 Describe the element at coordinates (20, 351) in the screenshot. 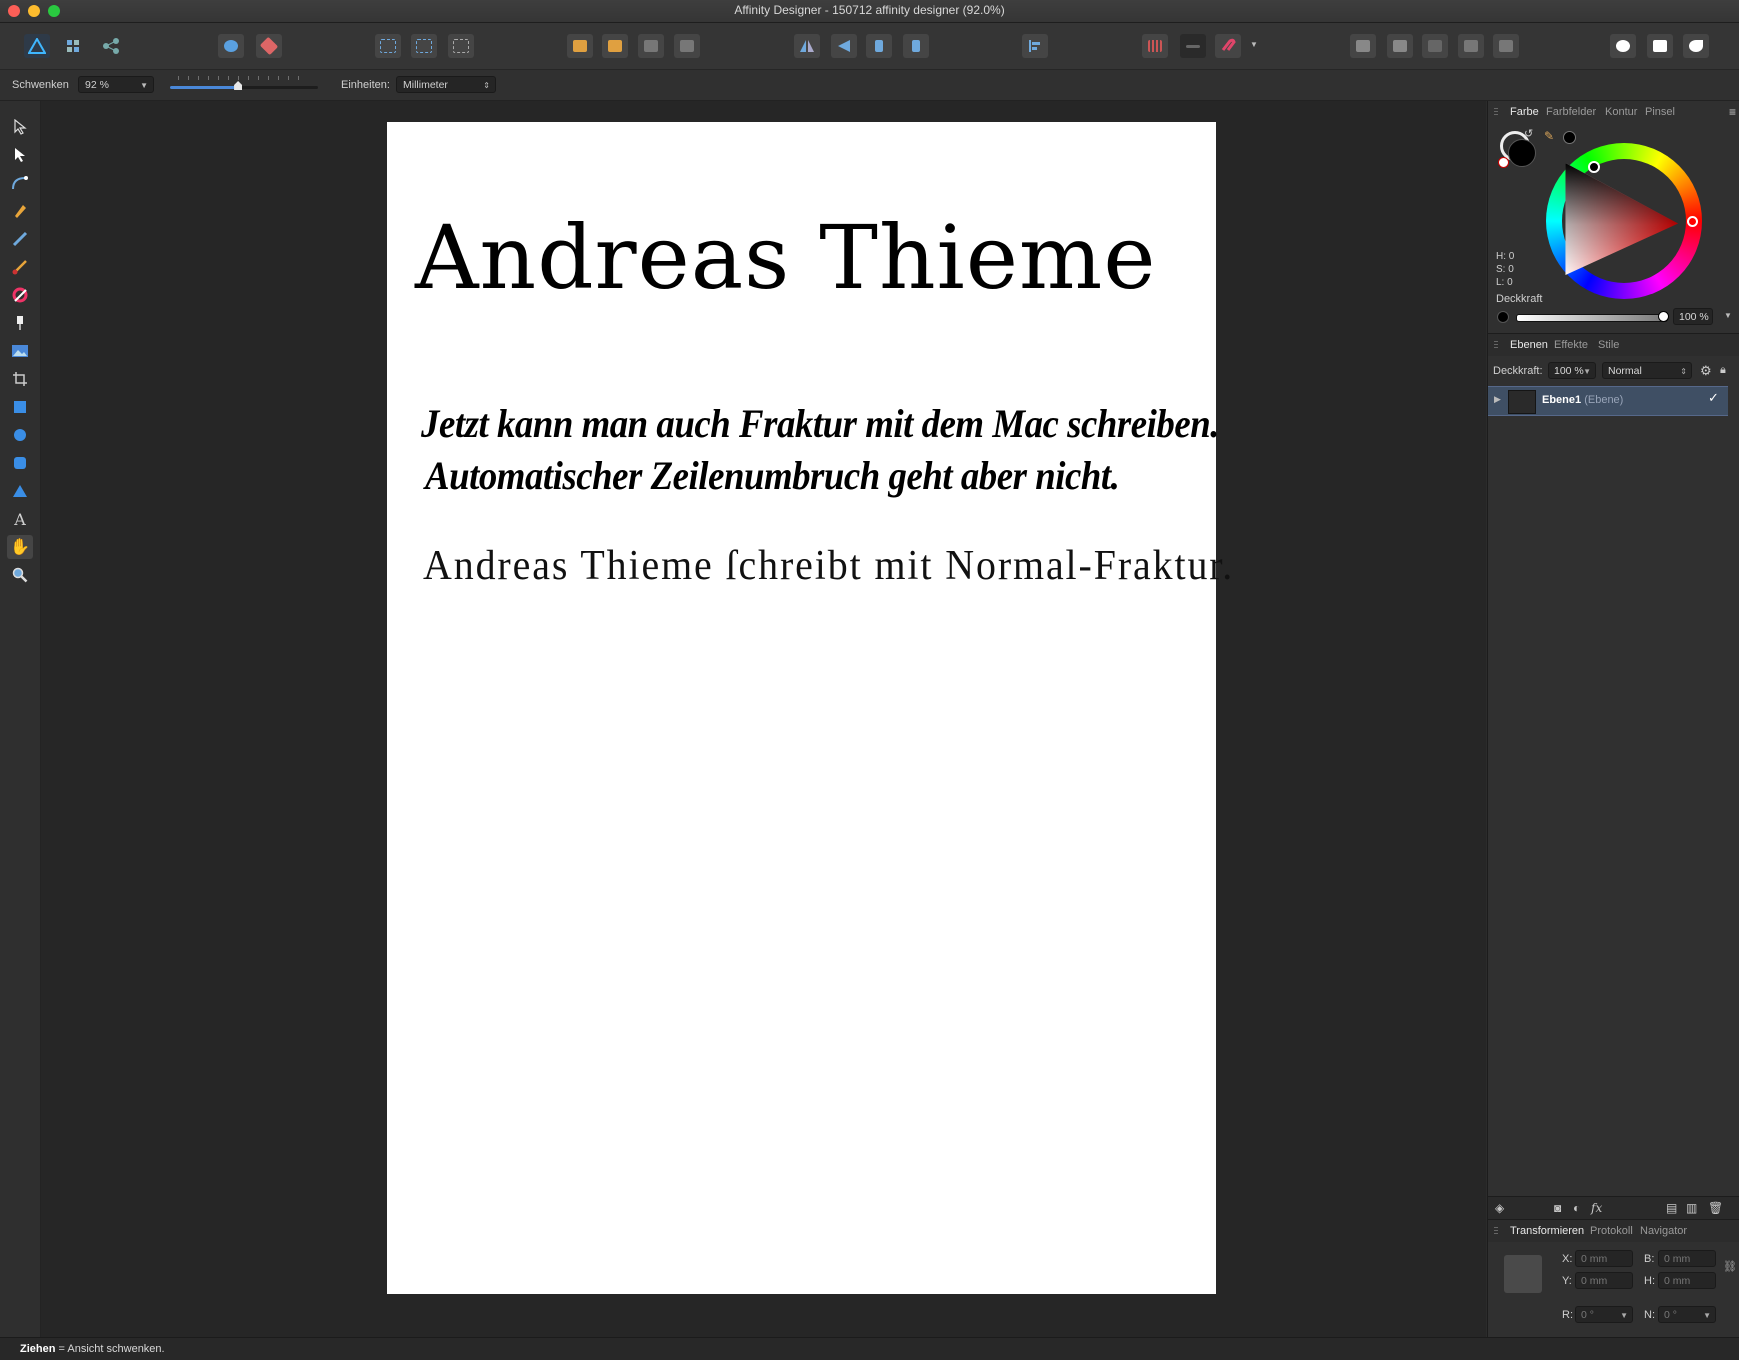

I see `place-image-tool-icon` at that location.